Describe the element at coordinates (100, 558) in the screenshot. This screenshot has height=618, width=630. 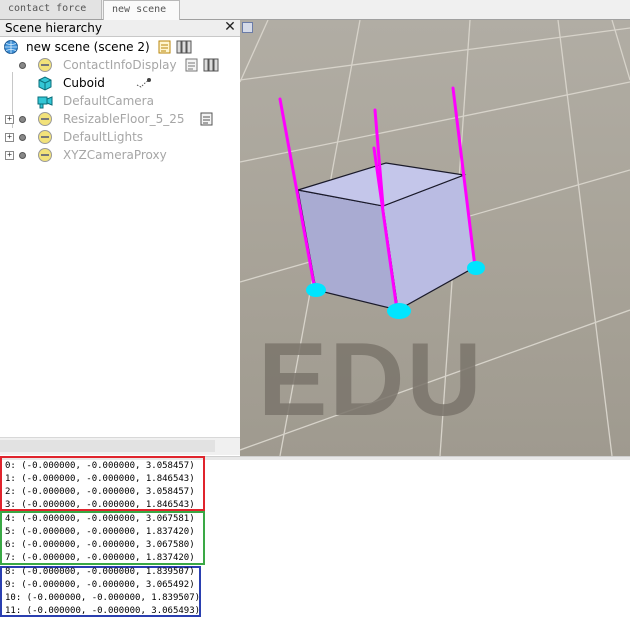
I see `console-line: 7: (-0.000000, -0.000000, 1.837420)` at that location.